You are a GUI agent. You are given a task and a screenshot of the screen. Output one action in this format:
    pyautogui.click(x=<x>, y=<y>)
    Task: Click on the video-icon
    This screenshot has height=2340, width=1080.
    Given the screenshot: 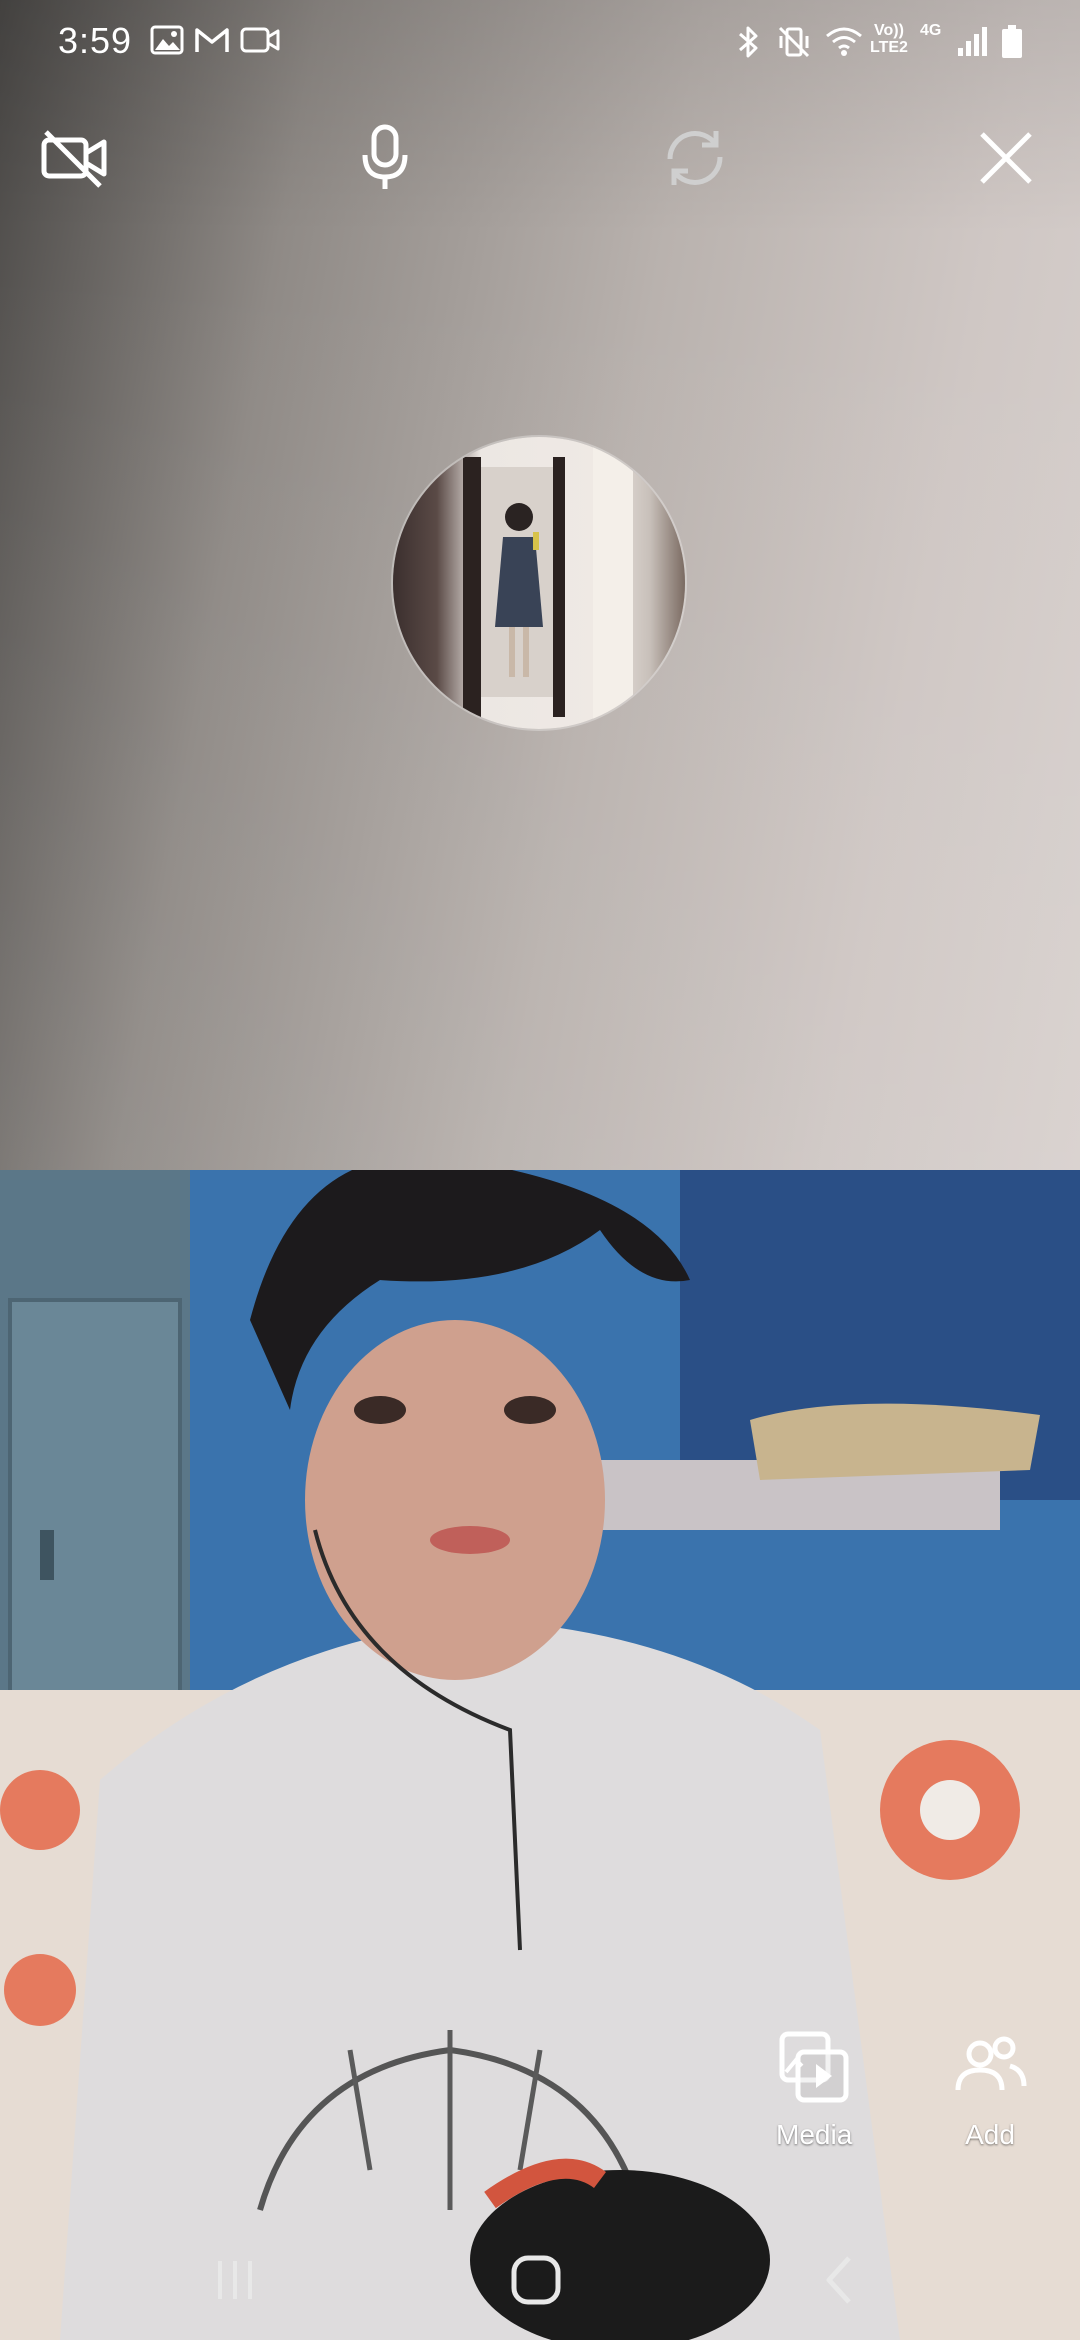 What is the action you would take?
    pyautogui.click(x=260, y=42)
    